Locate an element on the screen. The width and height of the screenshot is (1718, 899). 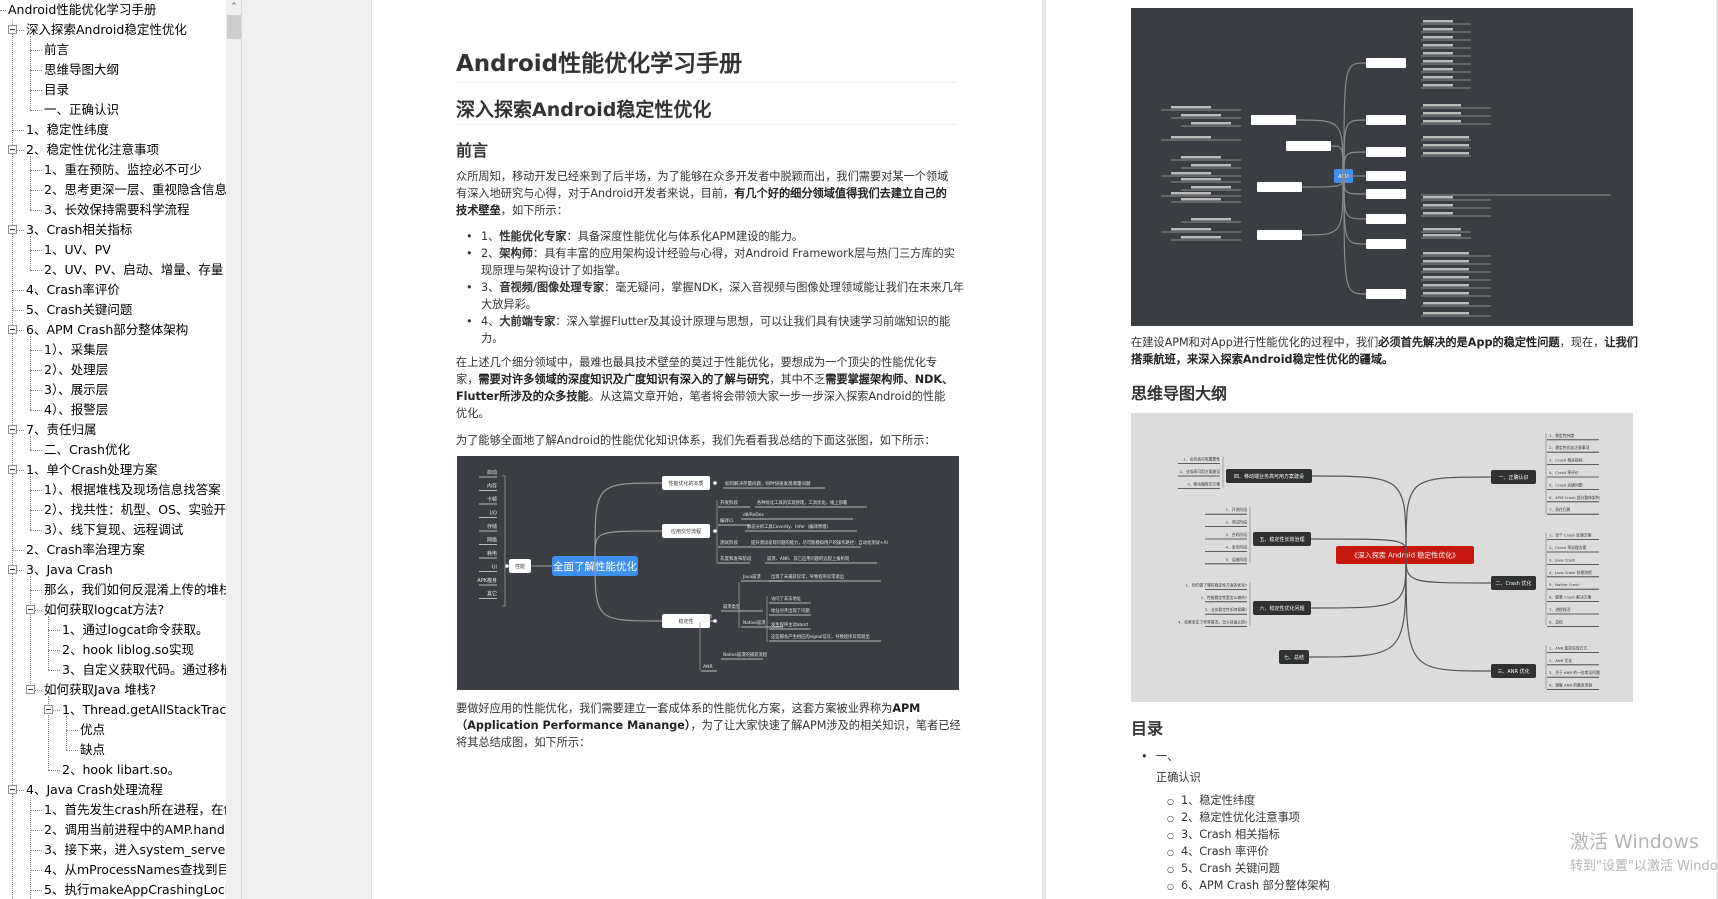
outline-item: 1、单个Crash处理方案 is located at coordinates (90, 470).